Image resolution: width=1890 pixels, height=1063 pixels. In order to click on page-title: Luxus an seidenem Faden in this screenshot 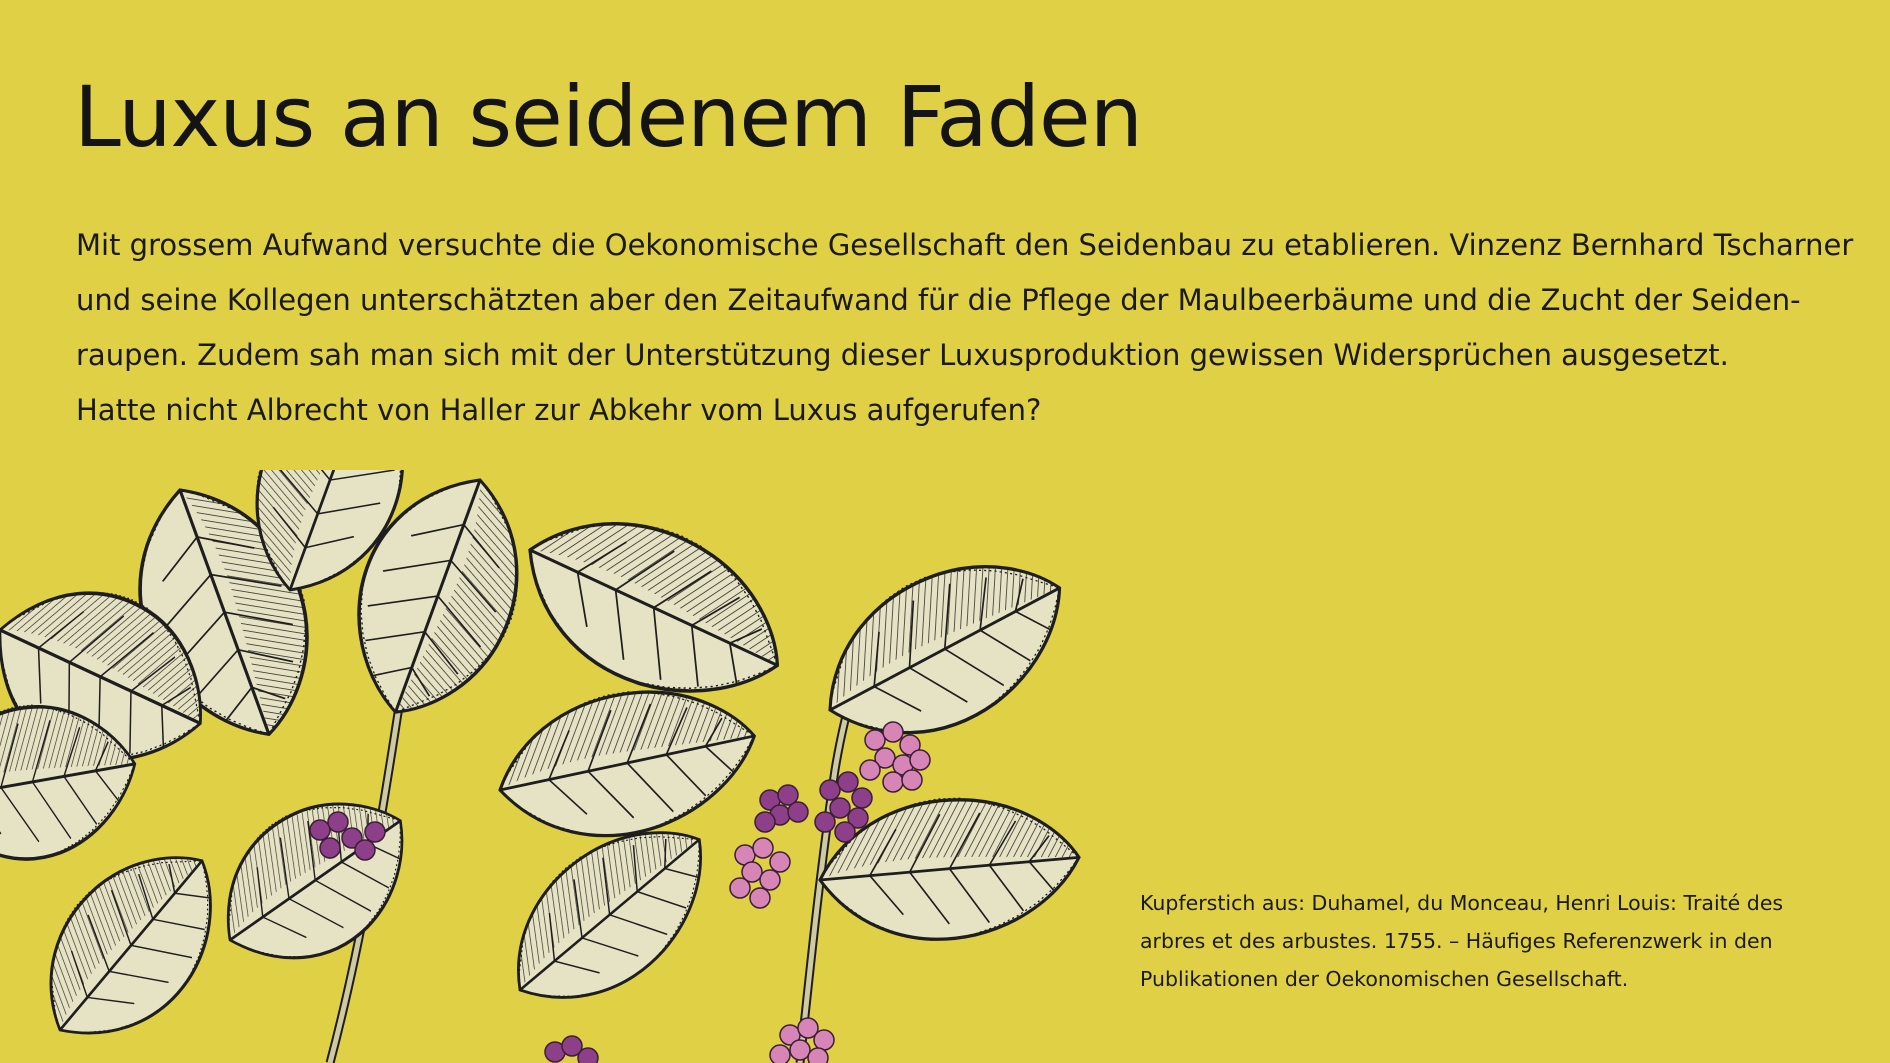, I will do `click(608, 117)`.